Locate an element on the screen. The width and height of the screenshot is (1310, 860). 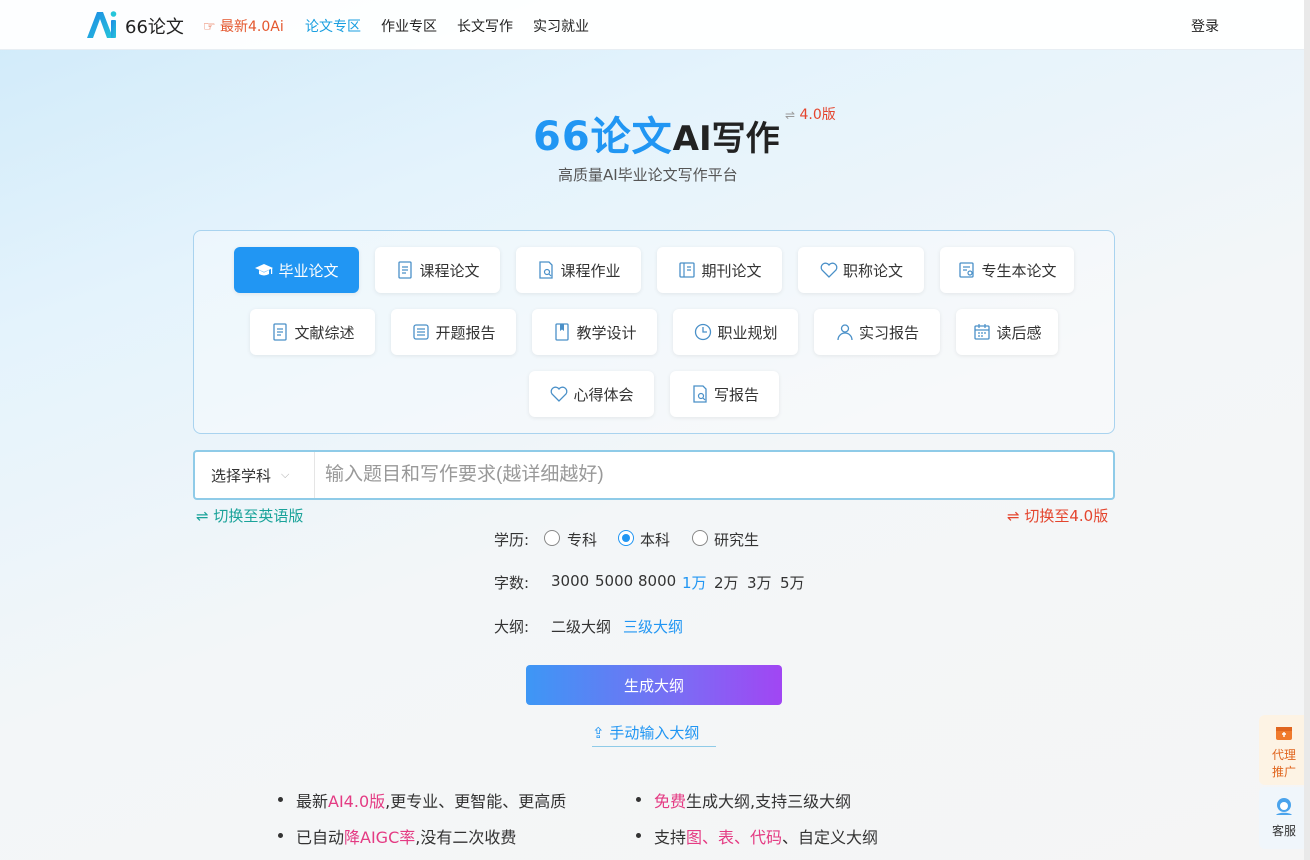
nav-thesis-zone: 论文专区 is located at coordinates (333, 26).